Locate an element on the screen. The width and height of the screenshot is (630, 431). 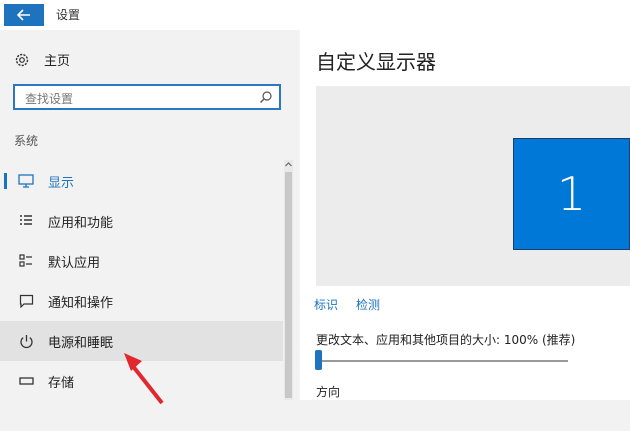
sidebar-item-apps: 应用和功能 is located at coordinates (141, 221).